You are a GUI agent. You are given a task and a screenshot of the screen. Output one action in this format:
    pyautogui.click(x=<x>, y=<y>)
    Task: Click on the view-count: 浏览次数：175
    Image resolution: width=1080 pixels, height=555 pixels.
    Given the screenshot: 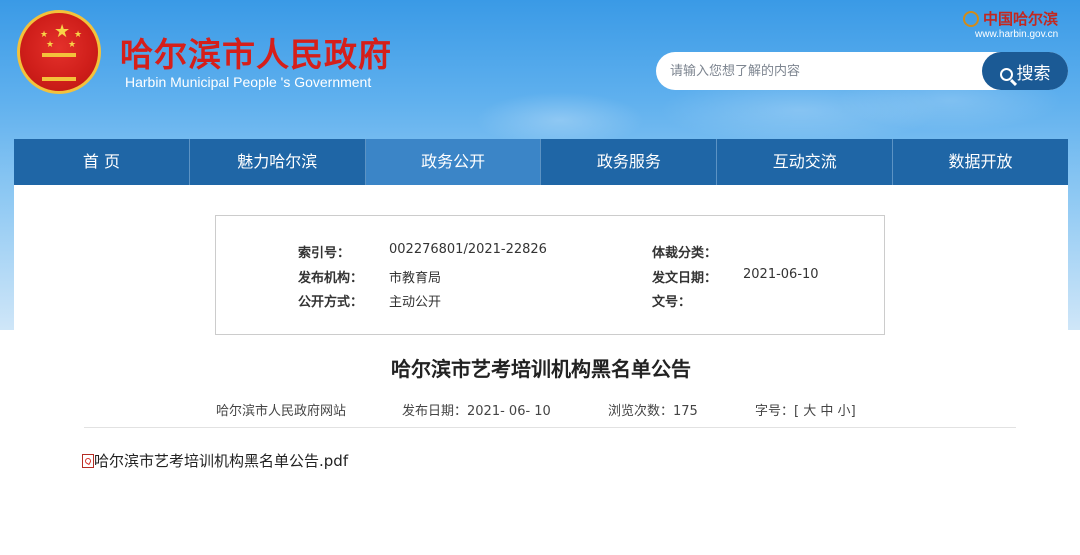 What is the action you would take?
    pyautogui.click(x=653, y=409)
    